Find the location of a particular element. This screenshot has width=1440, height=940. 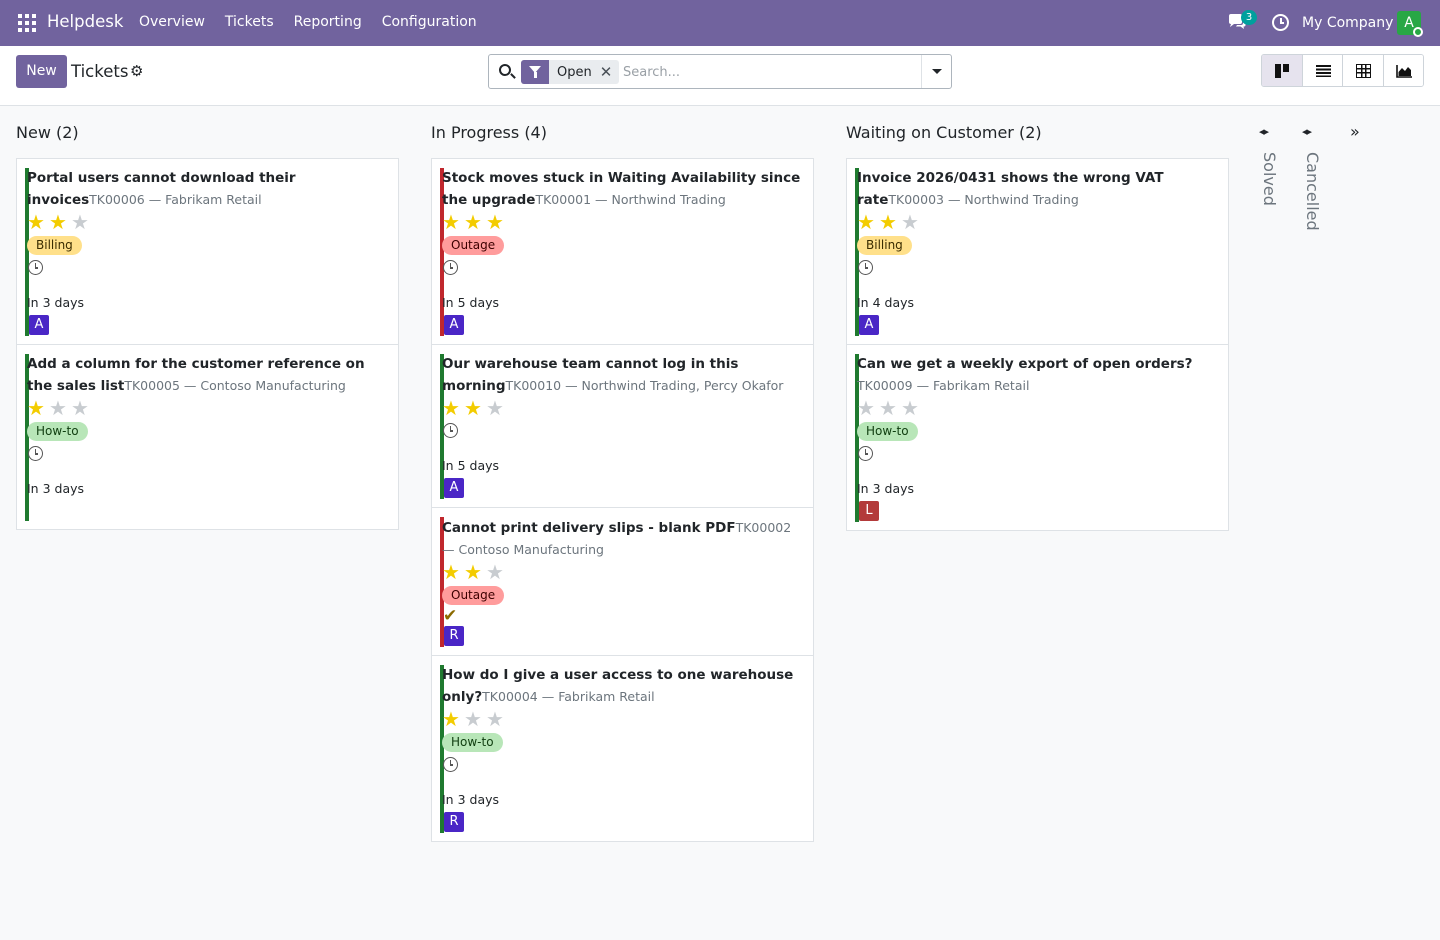

area-chart-icon is located at coordinates (1403, 71).